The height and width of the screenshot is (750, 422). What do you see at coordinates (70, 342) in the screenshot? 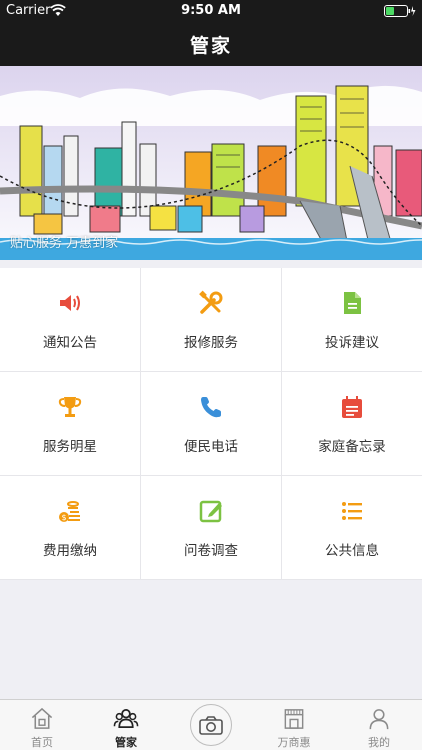
I see `grid-item-label: 通知公告` at bounding box center [70, 342].